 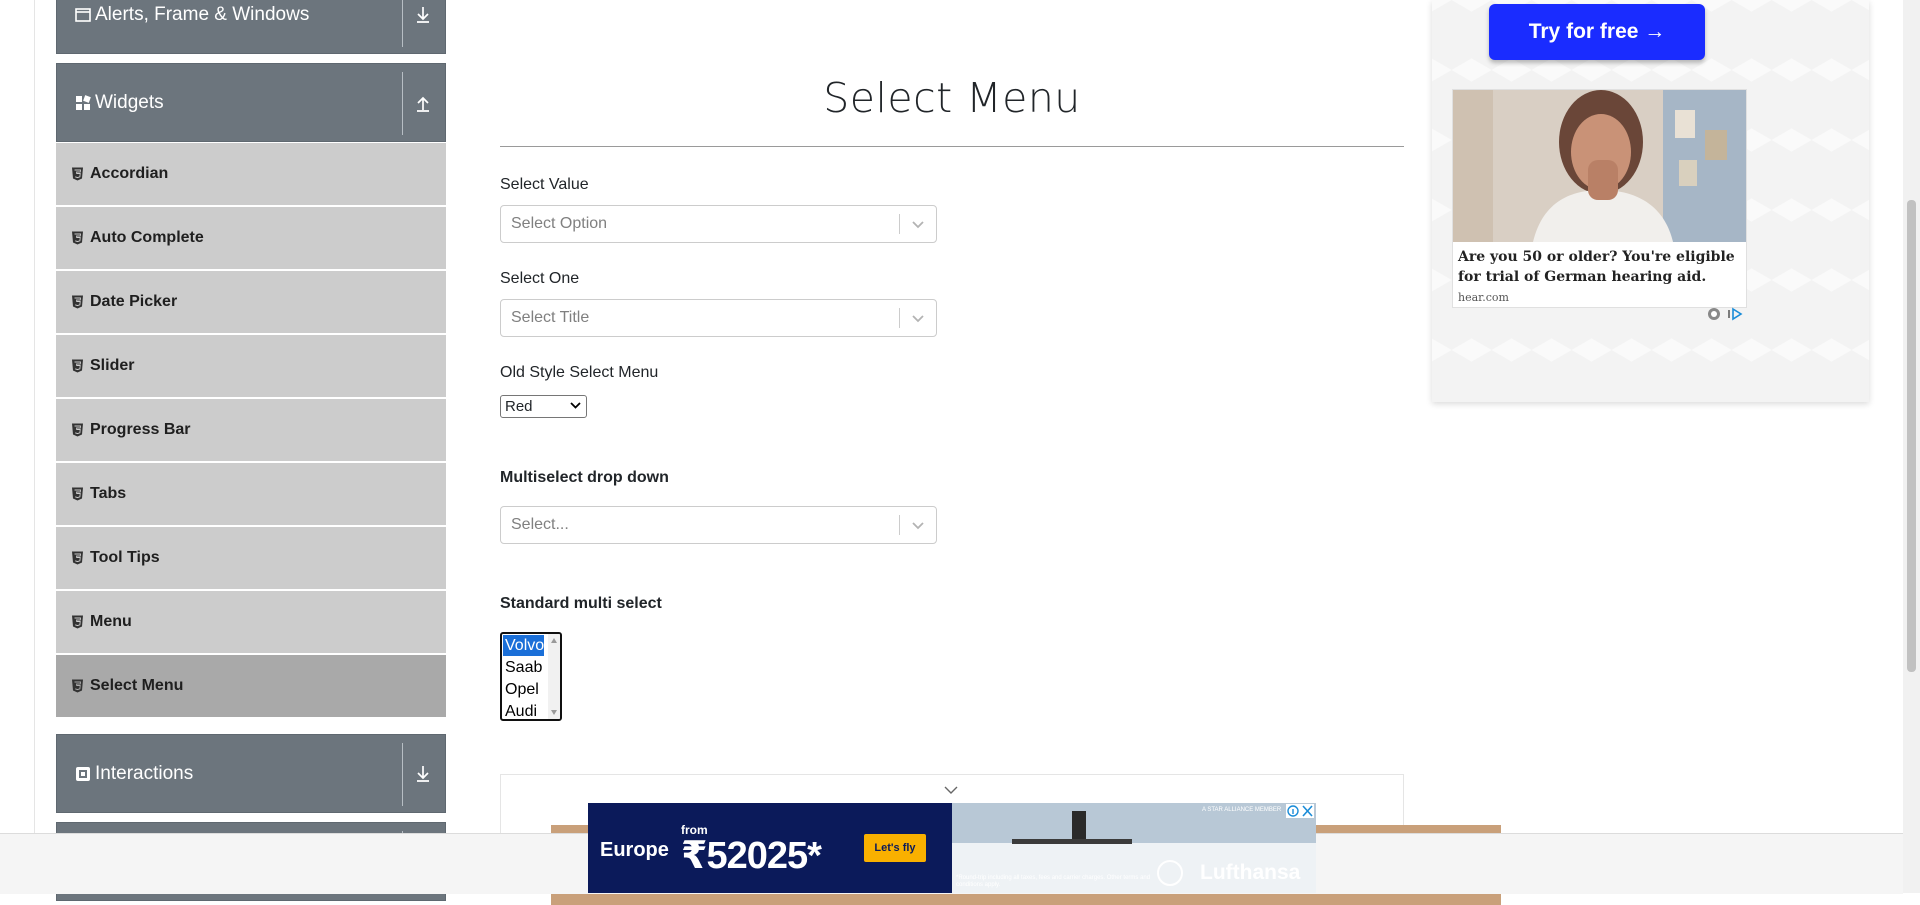 What do you see at coordinates (251, 494) in the screenshot?
I see `sidebar-item-tabs: Tabs` at bounding box center [251, 494].